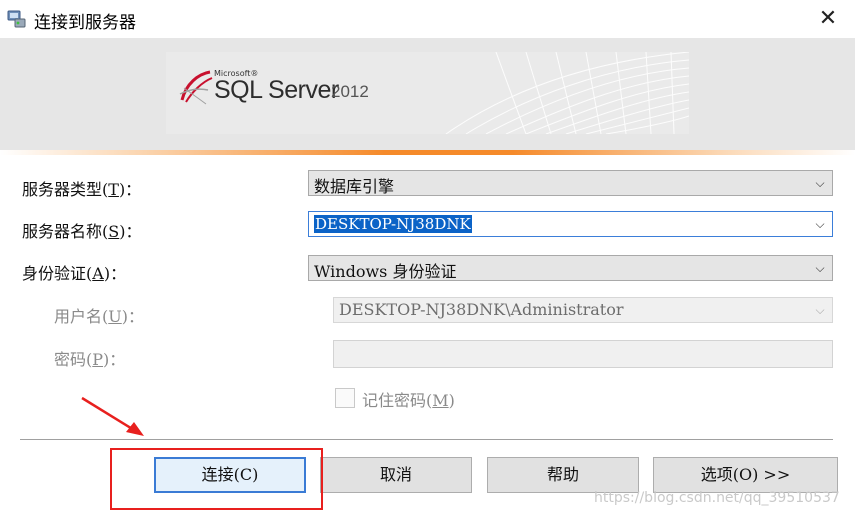 Image resolution: width=855 pixels, height=518 pixels. I want to click on server-connect-icon, so click(16, 19).